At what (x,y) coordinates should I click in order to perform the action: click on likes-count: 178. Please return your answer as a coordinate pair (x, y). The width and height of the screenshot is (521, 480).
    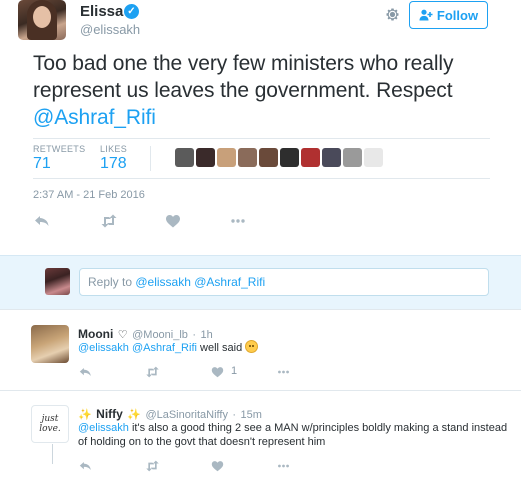
    Looking at the image, I should click on (113, 164).